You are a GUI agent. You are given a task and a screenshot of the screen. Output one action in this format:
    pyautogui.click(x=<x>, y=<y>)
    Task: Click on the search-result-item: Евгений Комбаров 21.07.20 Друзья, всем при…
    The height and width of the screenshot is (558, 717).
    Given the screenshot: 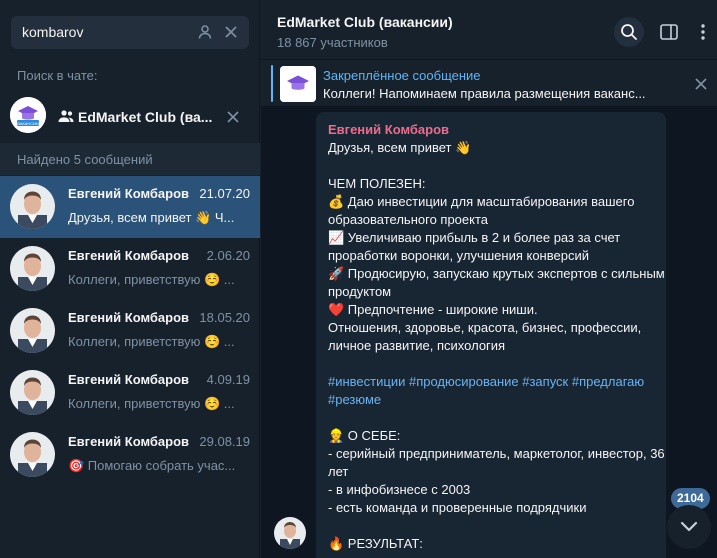 What is the action you would take?
    pyautogui.click(x=130, y=207)
    